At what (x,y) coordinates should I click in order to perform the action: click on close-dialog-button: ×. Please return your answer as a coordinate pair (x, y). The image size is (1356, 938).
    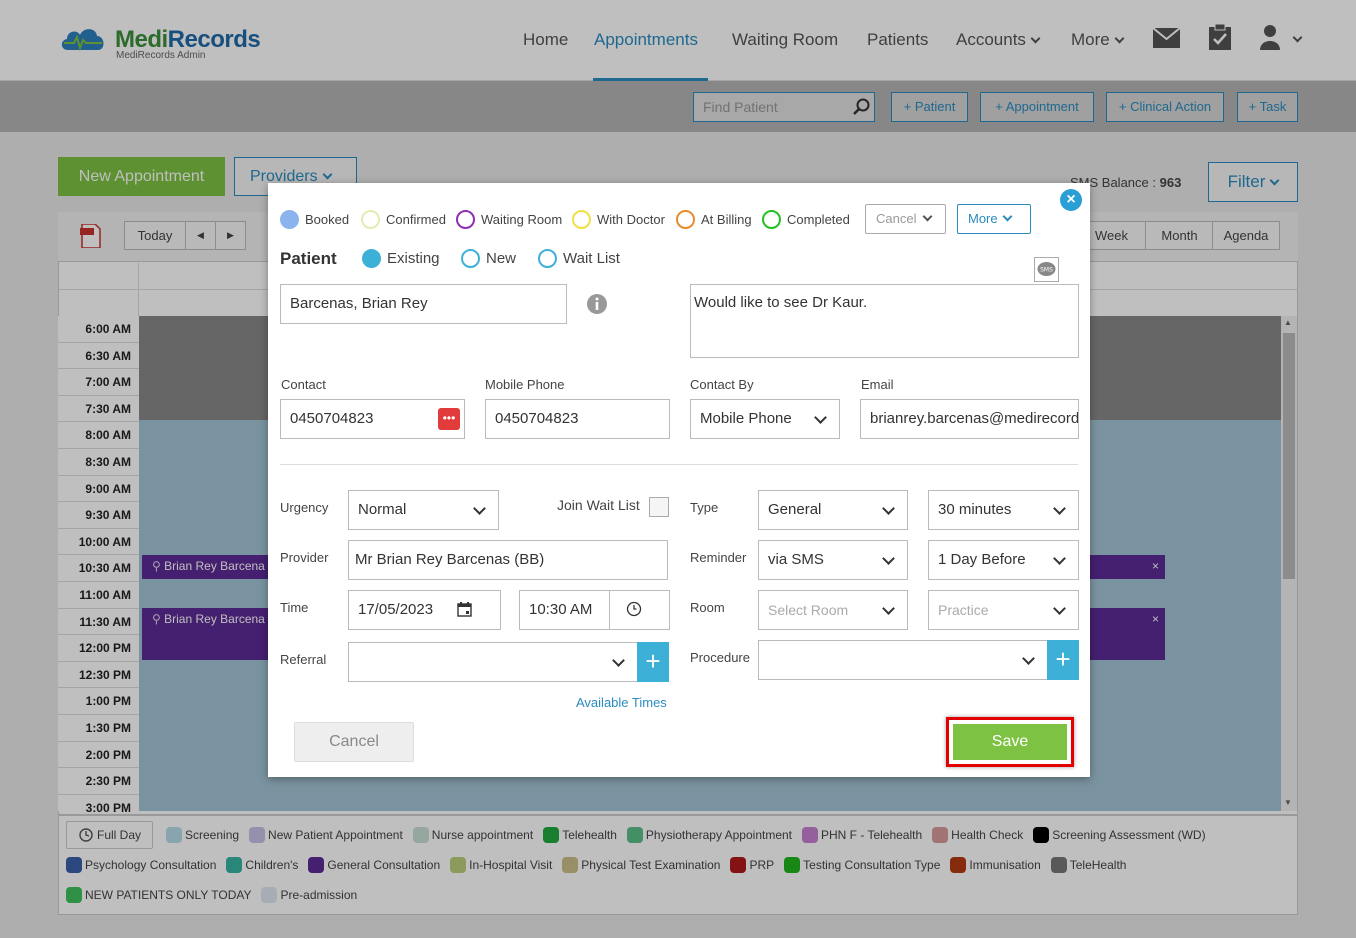
    Looking at the image, I should click on (1071, 200).